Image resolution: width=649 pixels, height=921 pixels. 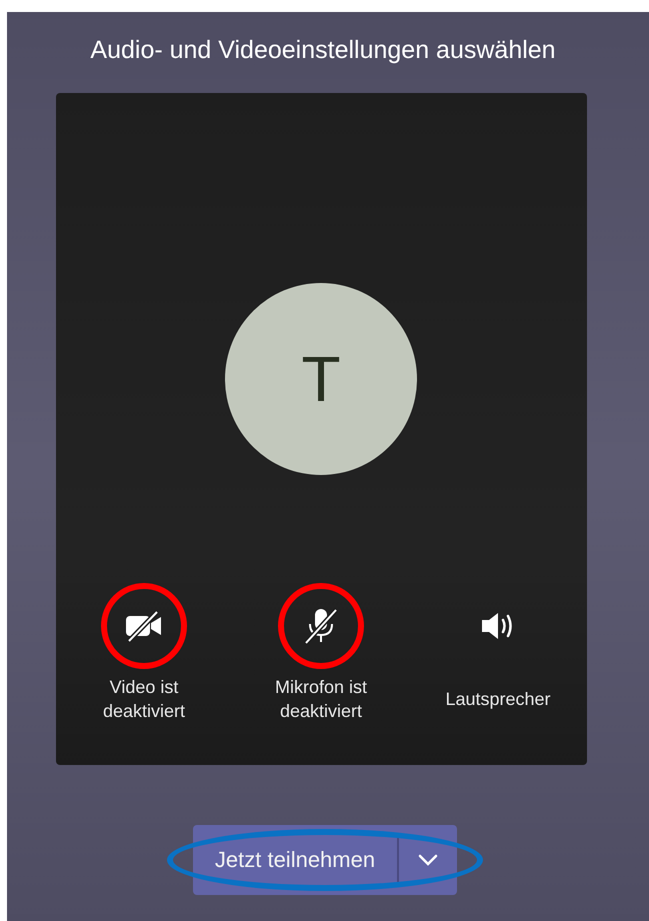 What do you see at coordinates (321, 379) in the screenshot?
I see `avatar: T` at bounding box center [321, 379].